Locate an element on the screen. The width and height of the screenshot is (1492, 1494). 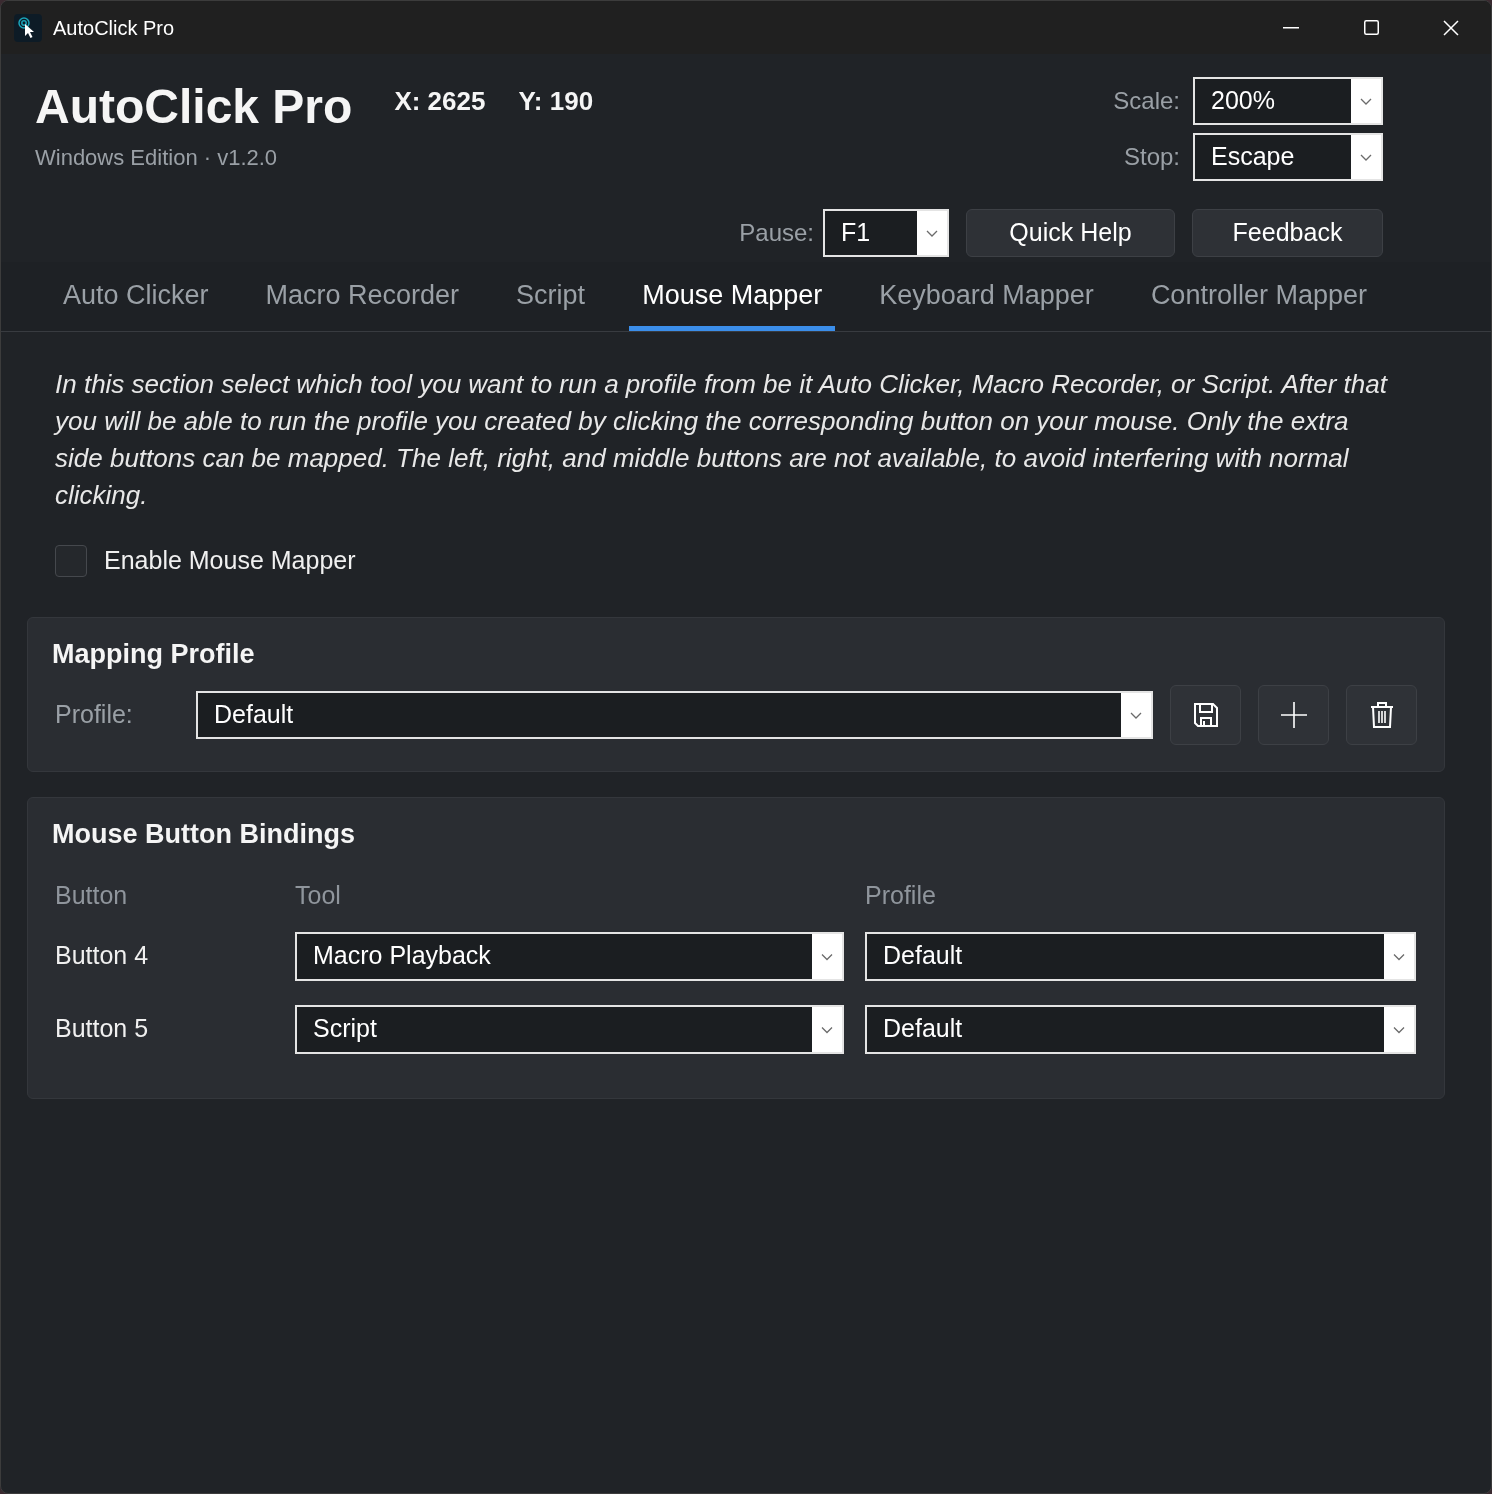
delete-button is located at coordinates (1381, 714).